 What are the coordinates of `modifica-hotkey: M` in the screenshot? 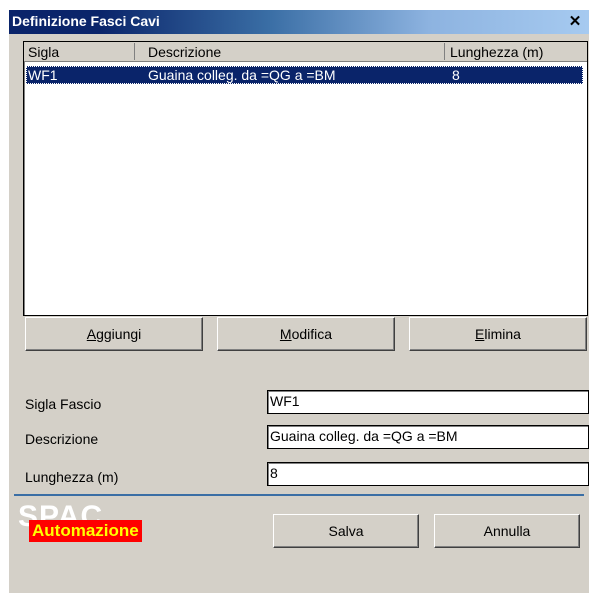 It's located at (285, 334).